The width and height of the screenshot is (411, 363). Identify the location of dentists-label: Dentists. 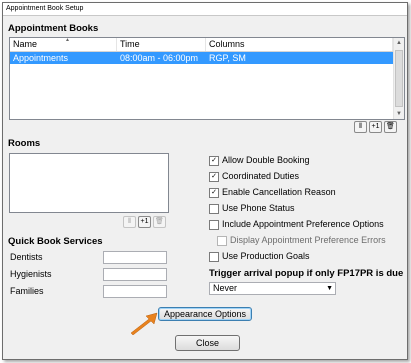
(26, 257).